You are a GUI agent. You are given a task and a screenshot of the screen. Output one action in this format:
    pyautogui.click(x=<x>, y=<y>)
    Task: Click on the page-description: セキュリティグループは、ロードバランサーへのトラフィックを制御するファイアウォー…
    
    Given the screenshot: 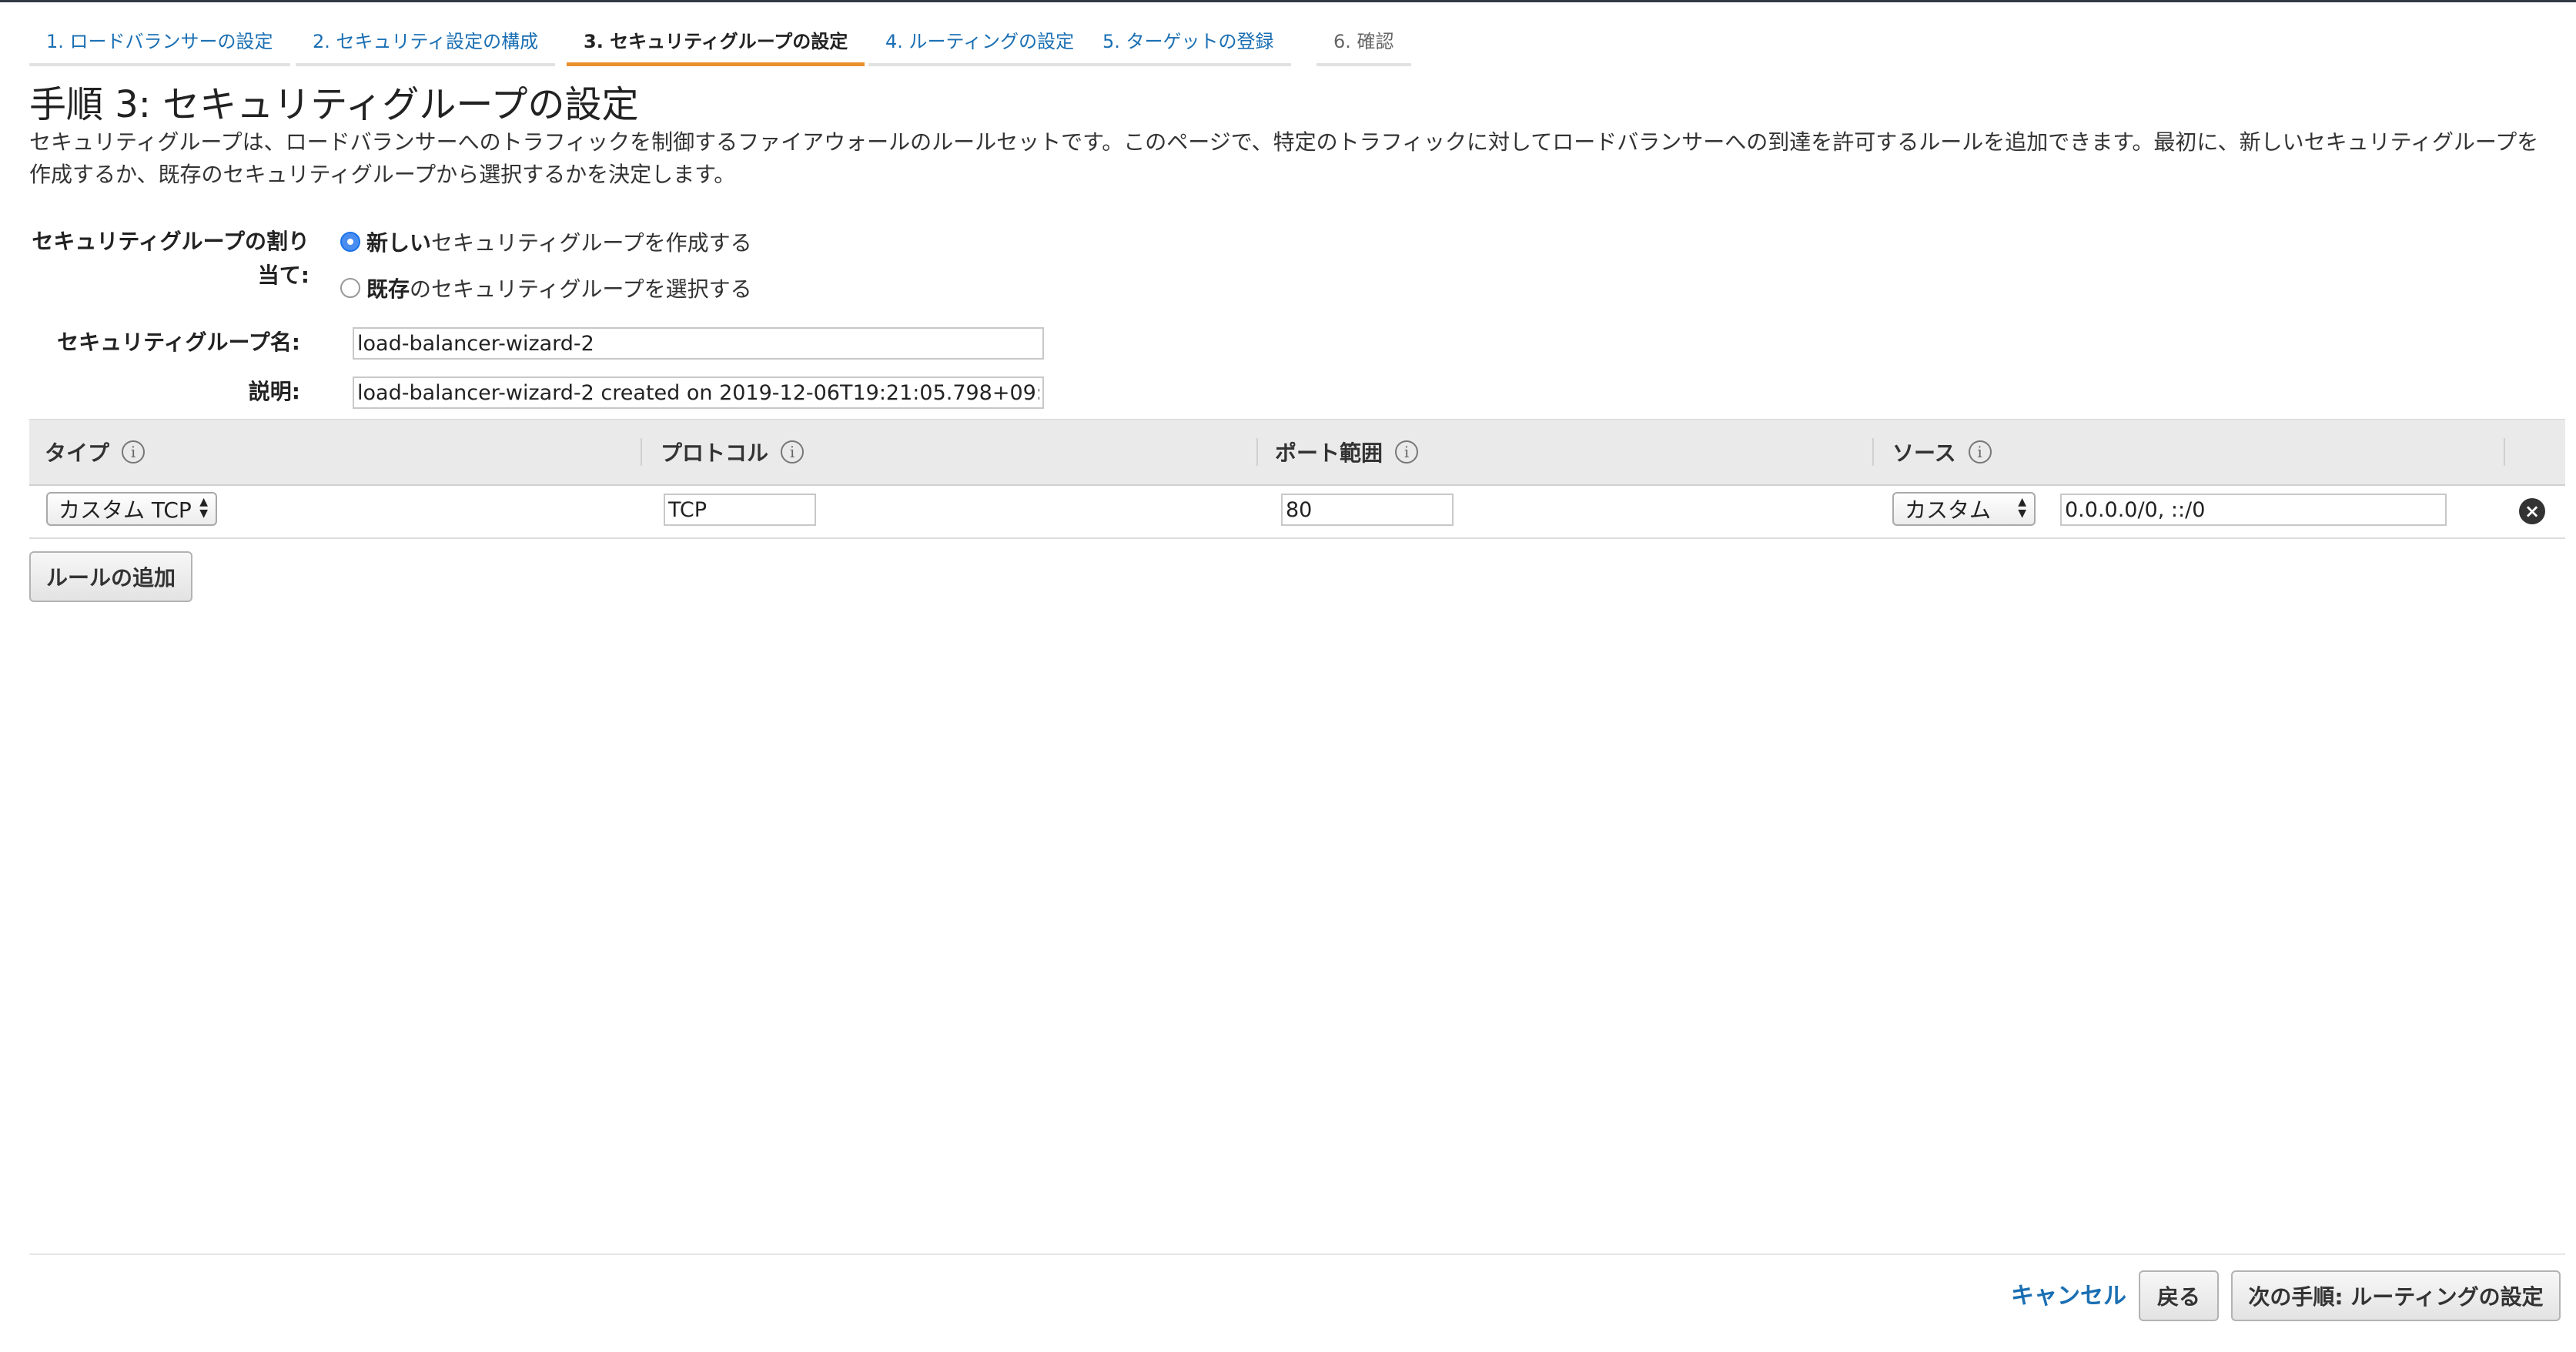 What is the action you would take?
    pyautogui.click(x=1284, y=158)
    